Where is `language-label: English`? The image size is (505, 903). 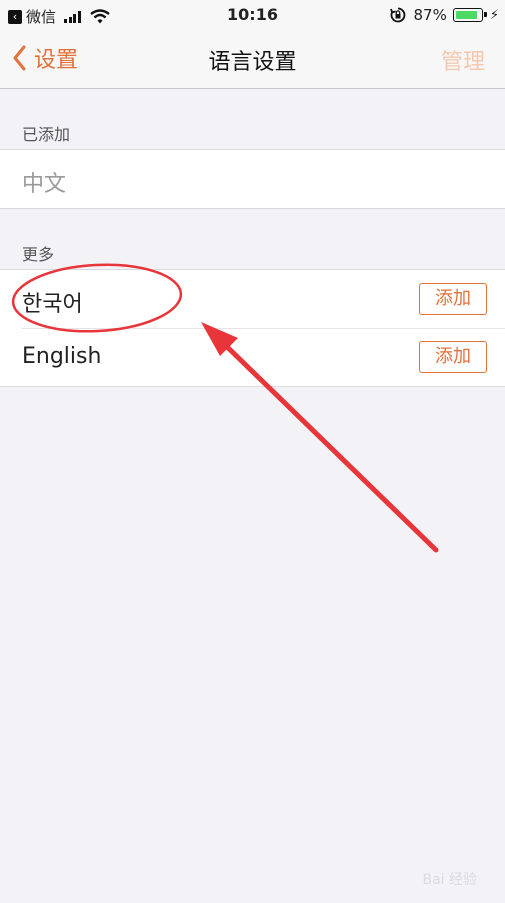 language-label: English is located at coordinates (62, 356).